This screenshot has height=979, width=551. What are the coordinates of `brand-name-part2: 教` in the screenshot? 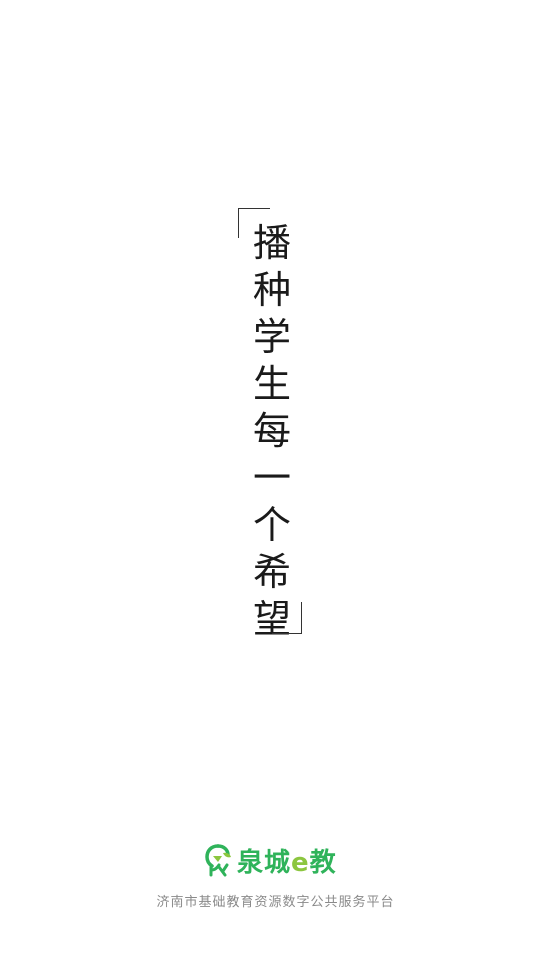 It's located at (323, 862).